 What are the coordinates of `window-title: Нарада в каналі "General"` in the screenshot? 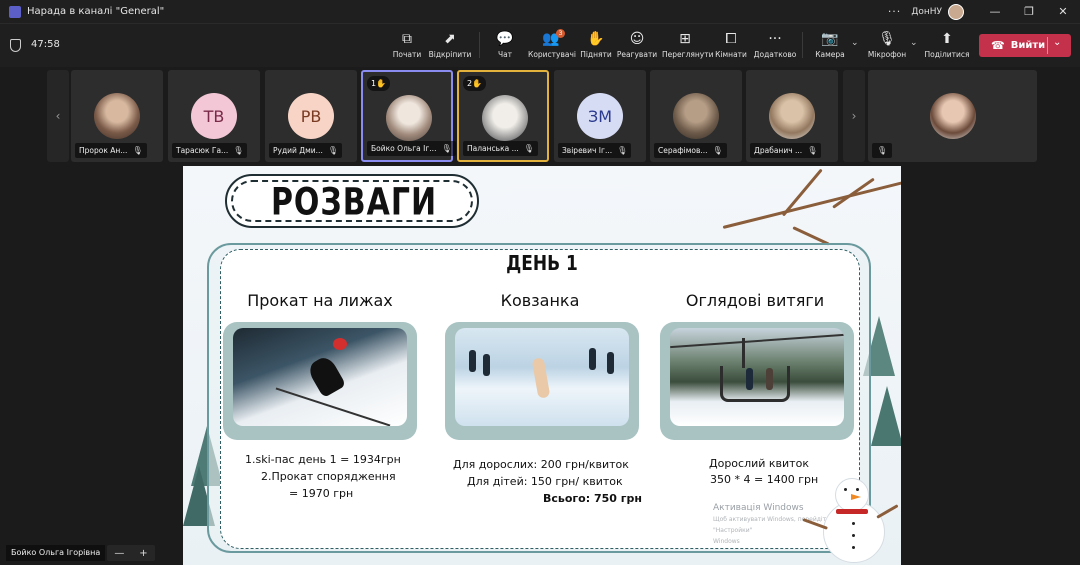 It's located at (96, 11).